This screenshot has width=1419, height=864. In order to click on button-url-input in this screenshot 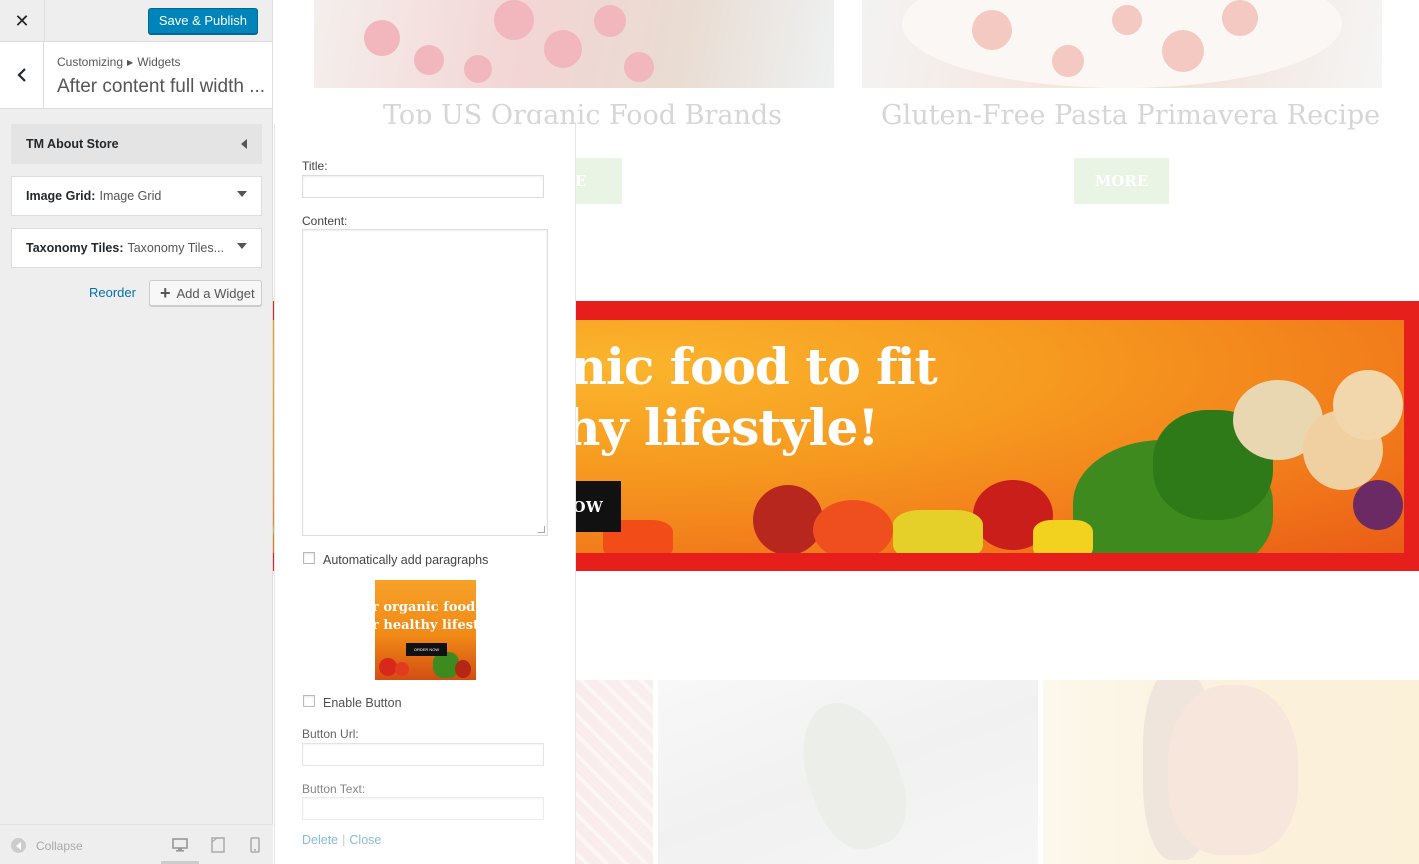, I will do `click(423, 754)`.